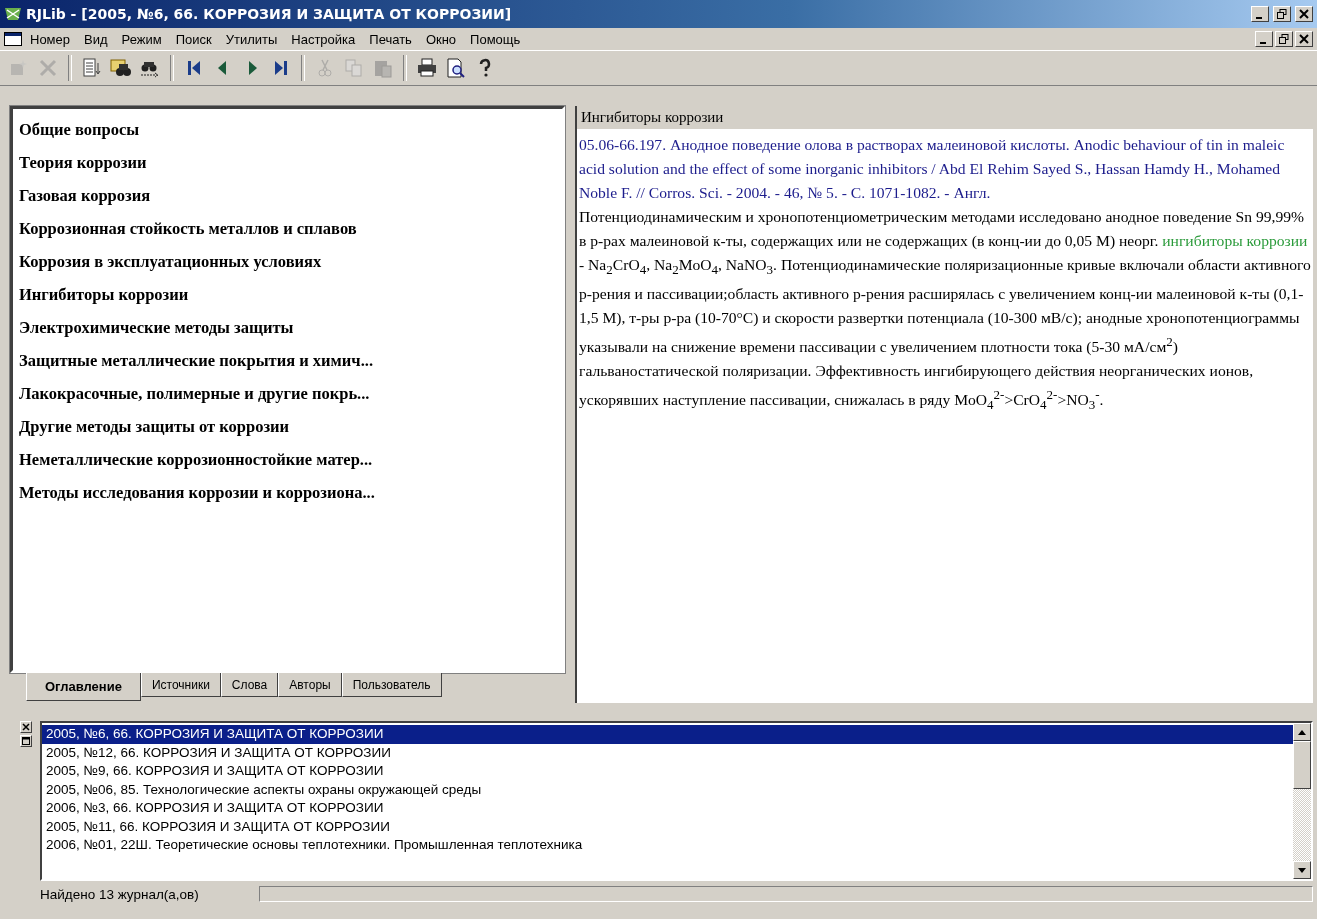 The image size is (1317, 919). I want to click on contents-item: Общие вопросы, so click(287, 129).